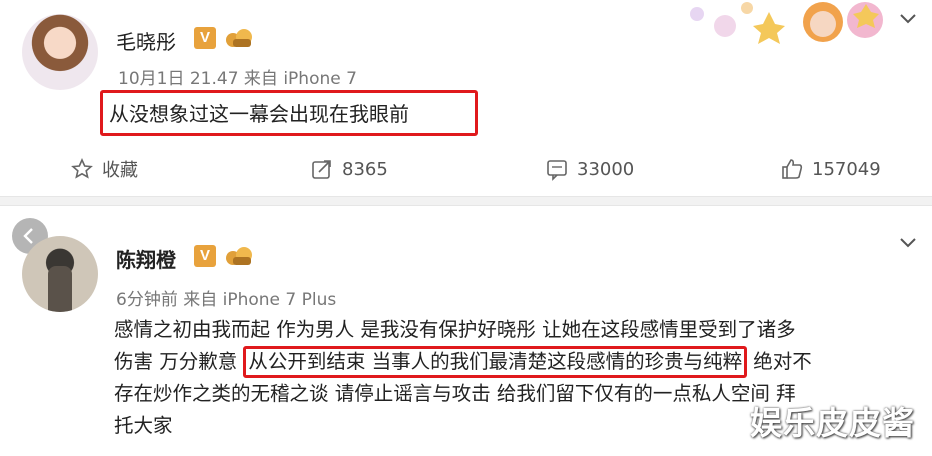 Image resolution: width=932 pixels, height=456 pixels. Describe the element at coordinates (146, 258) in the screenshot. I see `username: 陈翔橙` at that location.